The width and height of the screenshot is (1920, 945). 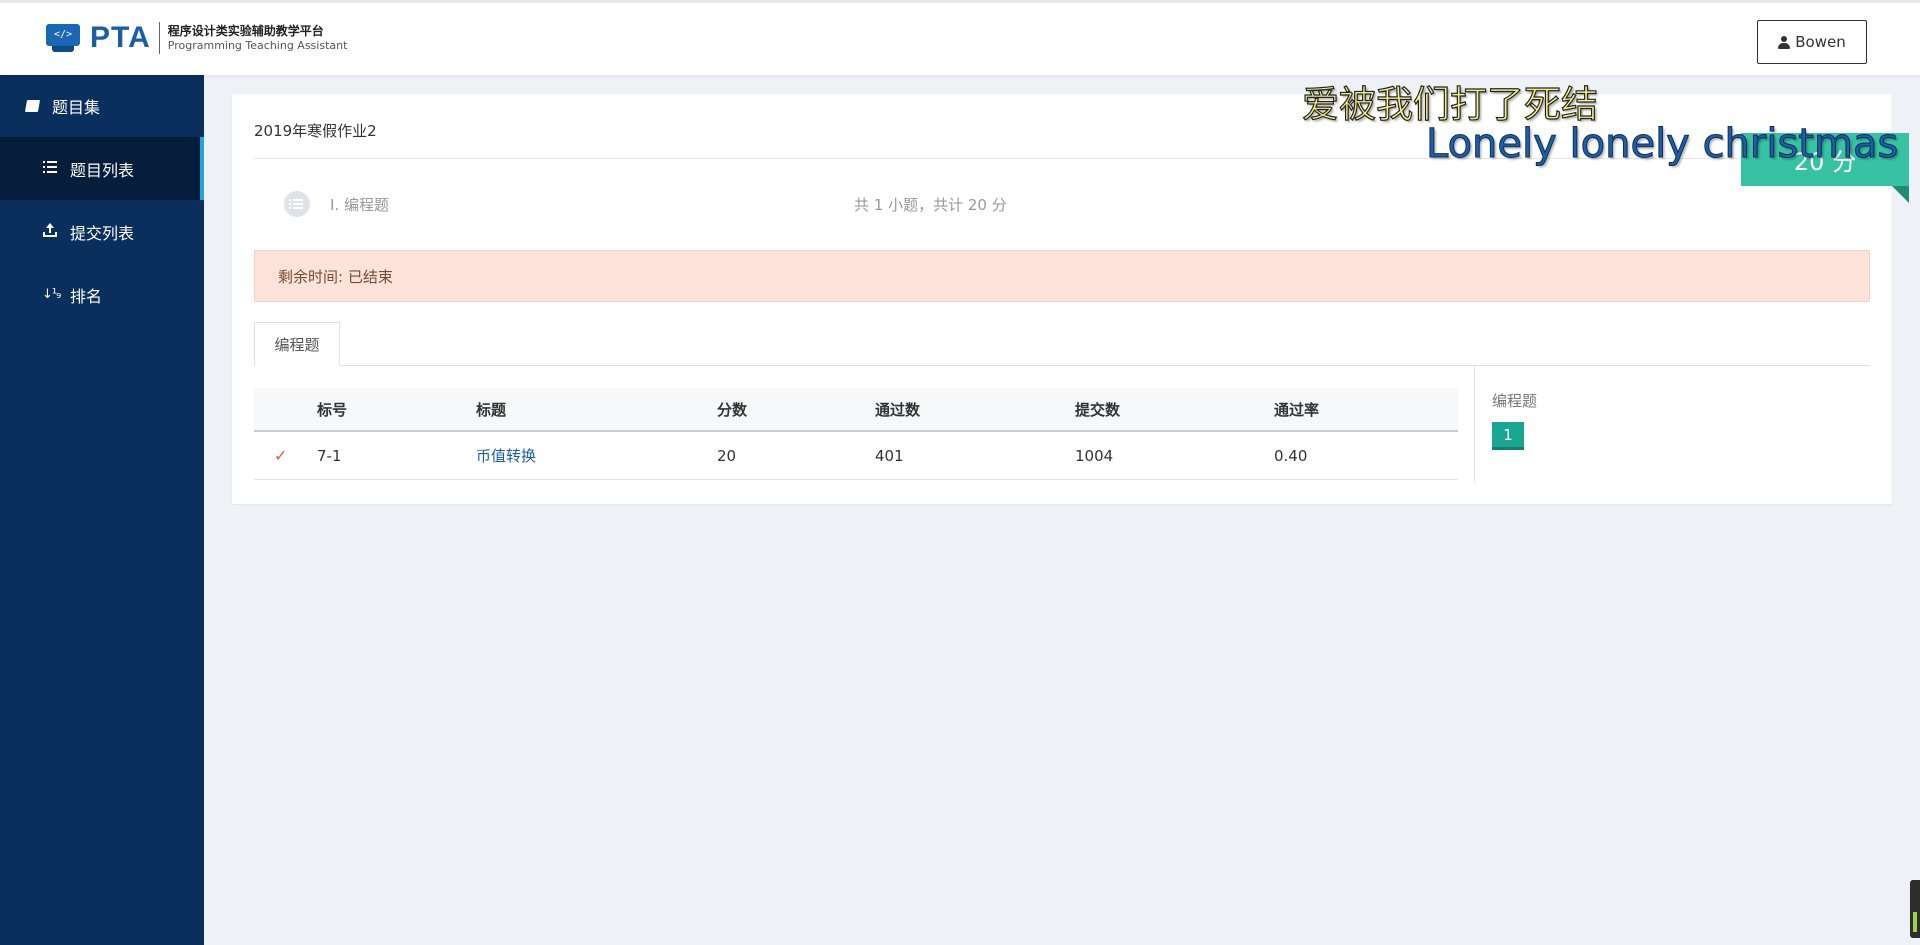 What do you see at coordinates (889, 455) in the screenshot?
I see `problem-passed: 401` at bounding box center [889, 455].